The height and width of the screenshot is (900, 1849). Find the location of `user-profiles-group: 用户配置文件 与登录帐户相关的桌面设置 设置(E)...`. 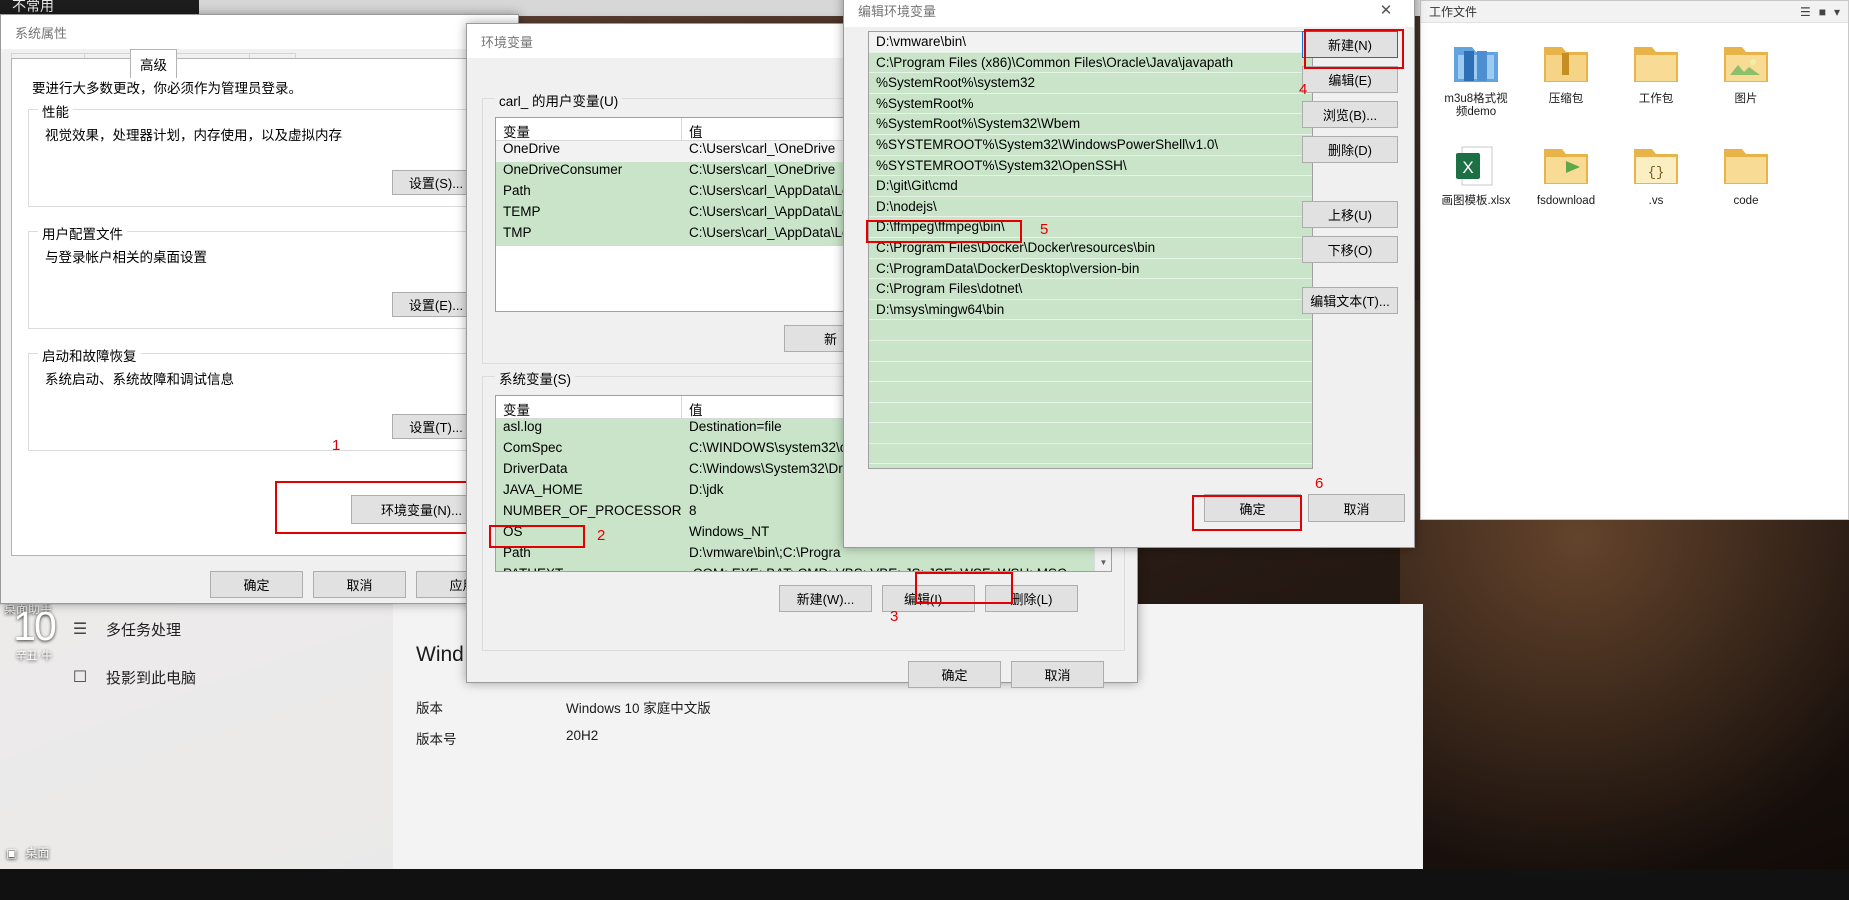

user-profiles-group: 用户配置文件 与登录帐户相关的桌面设置 设置(E)... is located at coordinates (260, 276).